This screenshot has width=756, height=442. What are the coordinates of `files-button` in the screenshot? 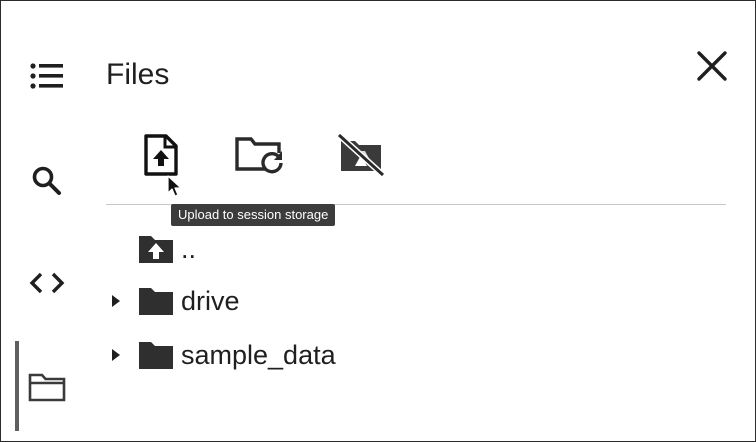 It's located at (47, 387).